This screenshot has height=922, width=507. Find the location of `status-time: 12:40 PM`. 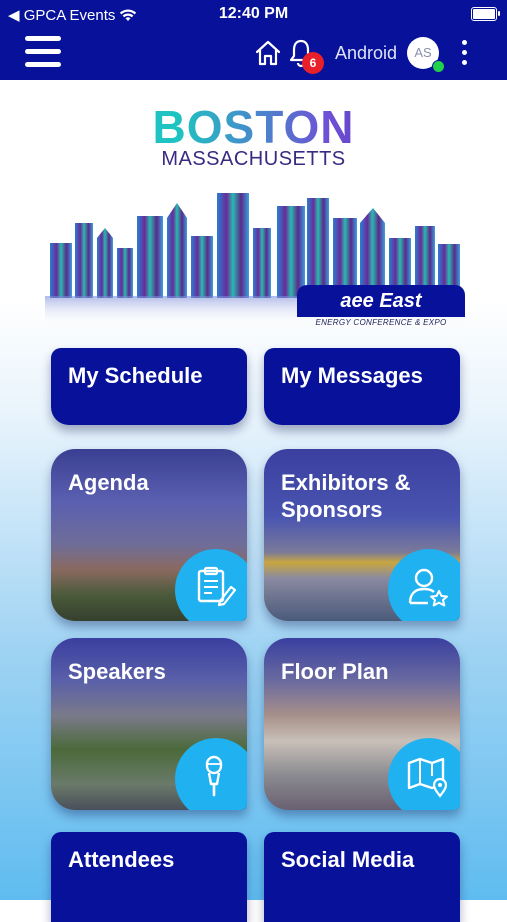

status-time: 12:40 PM is located at coordinates (253, 13).